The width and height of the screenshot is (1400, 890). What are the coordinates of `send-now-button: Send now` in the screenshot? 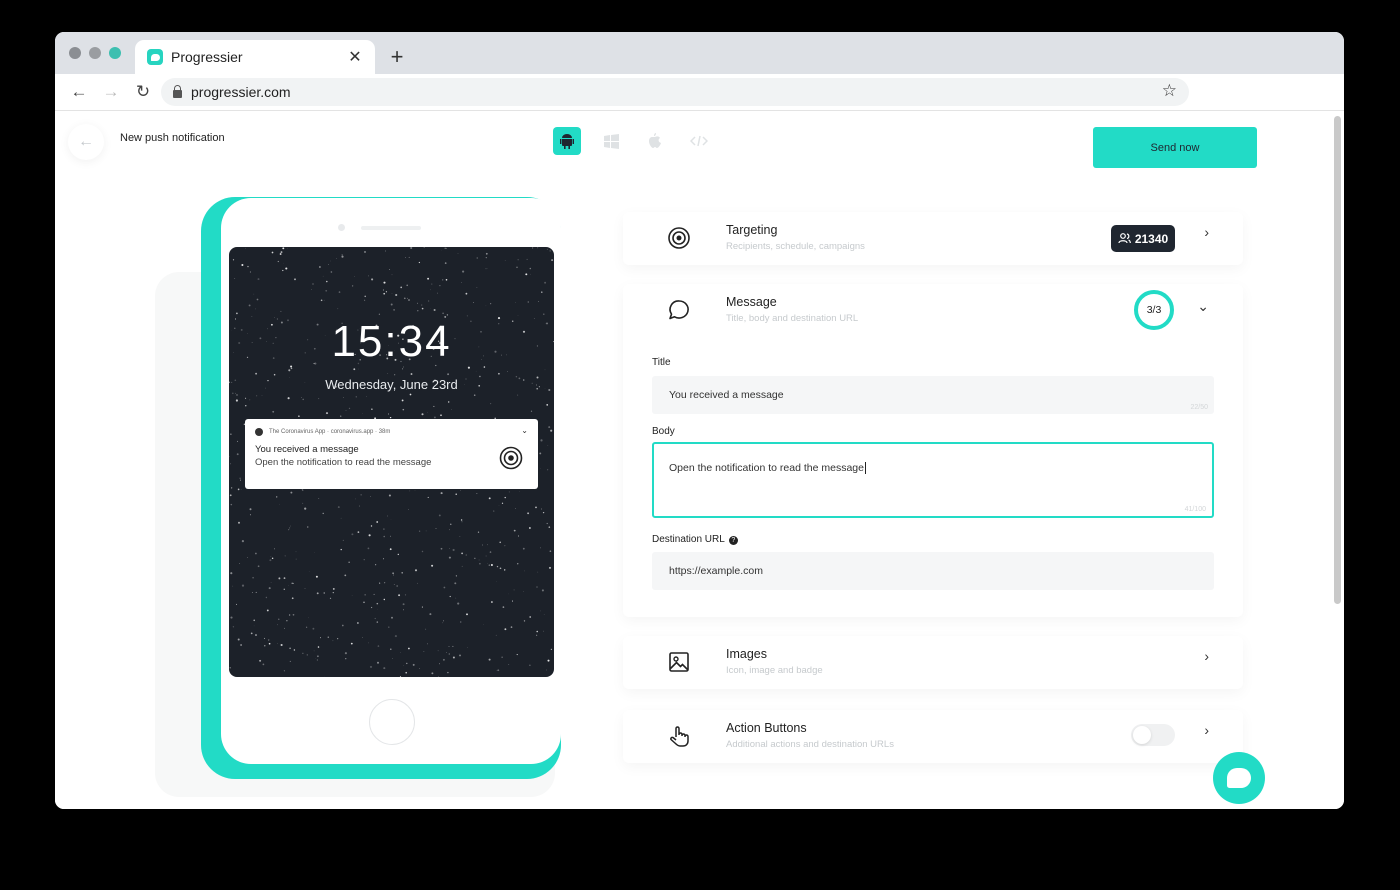 It's located at (1175, 147).